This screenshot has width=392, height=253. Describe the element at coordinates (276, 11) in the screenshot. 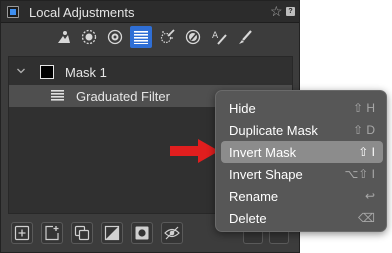

I see `star-icon: ☆` at that location.